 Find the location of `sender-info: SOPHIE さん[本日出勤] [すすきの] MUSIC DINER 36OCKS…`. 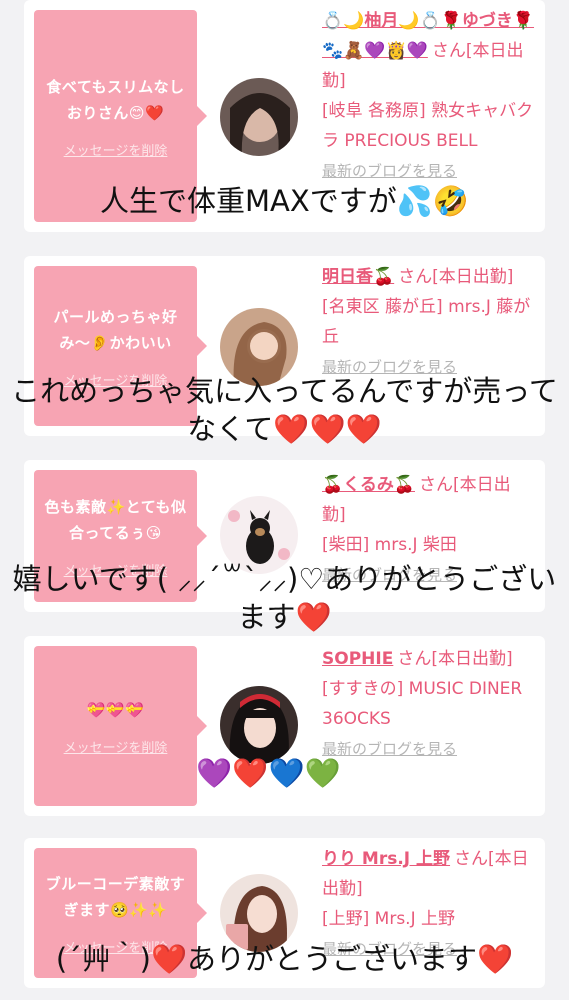

sender-info: SOPHIE さん[本日出勤] [すすきの] MUSIC DINER 36OCKS… is located at coordinates (428, 704).